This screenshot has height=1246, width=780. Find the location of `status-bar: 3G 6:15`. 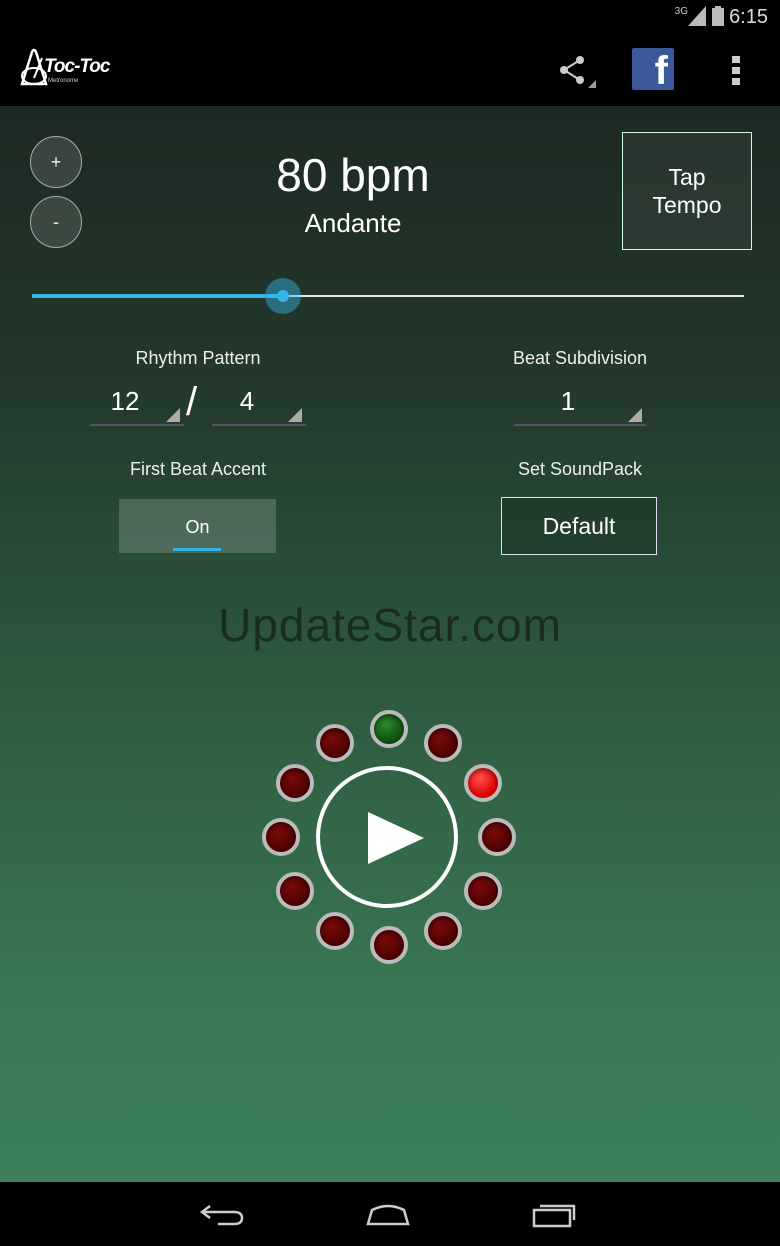

status-bar: 3G 6:15 is located at coordinates (390, 17).